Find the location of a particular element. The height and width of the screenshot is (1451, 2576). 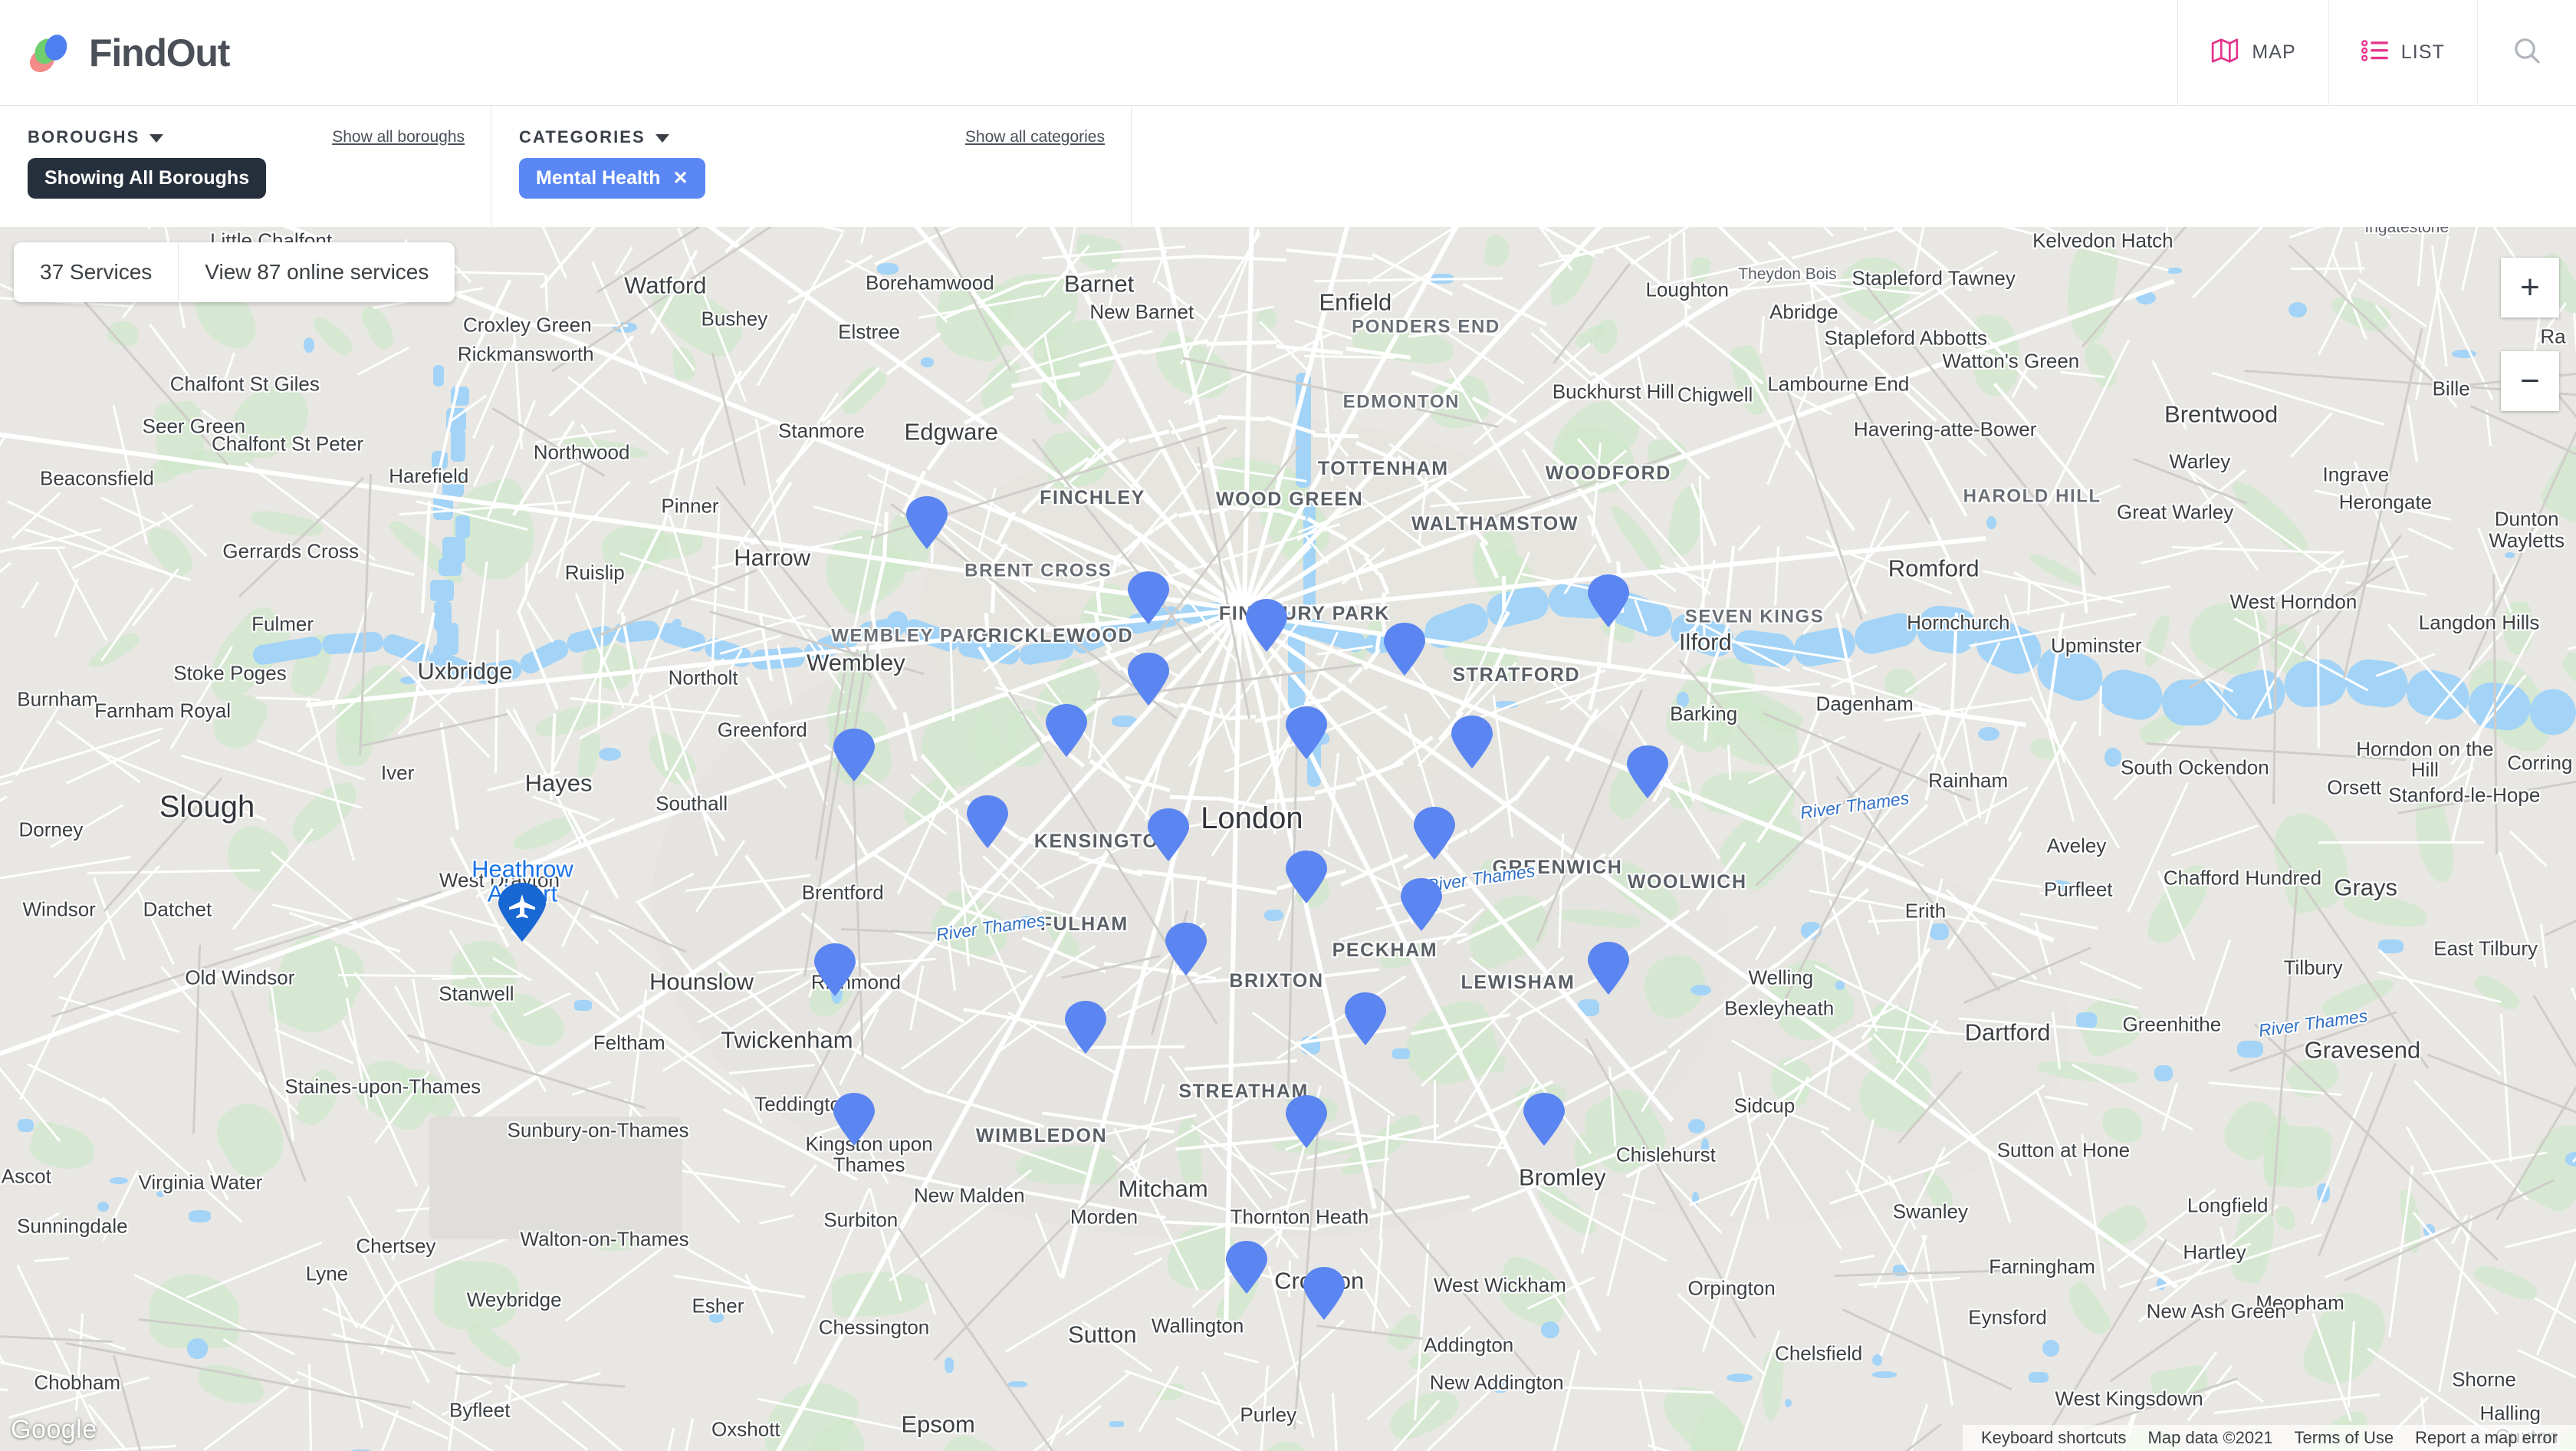

attribution-link-2: Terms of Use is located at coordinates (2344, 1438).